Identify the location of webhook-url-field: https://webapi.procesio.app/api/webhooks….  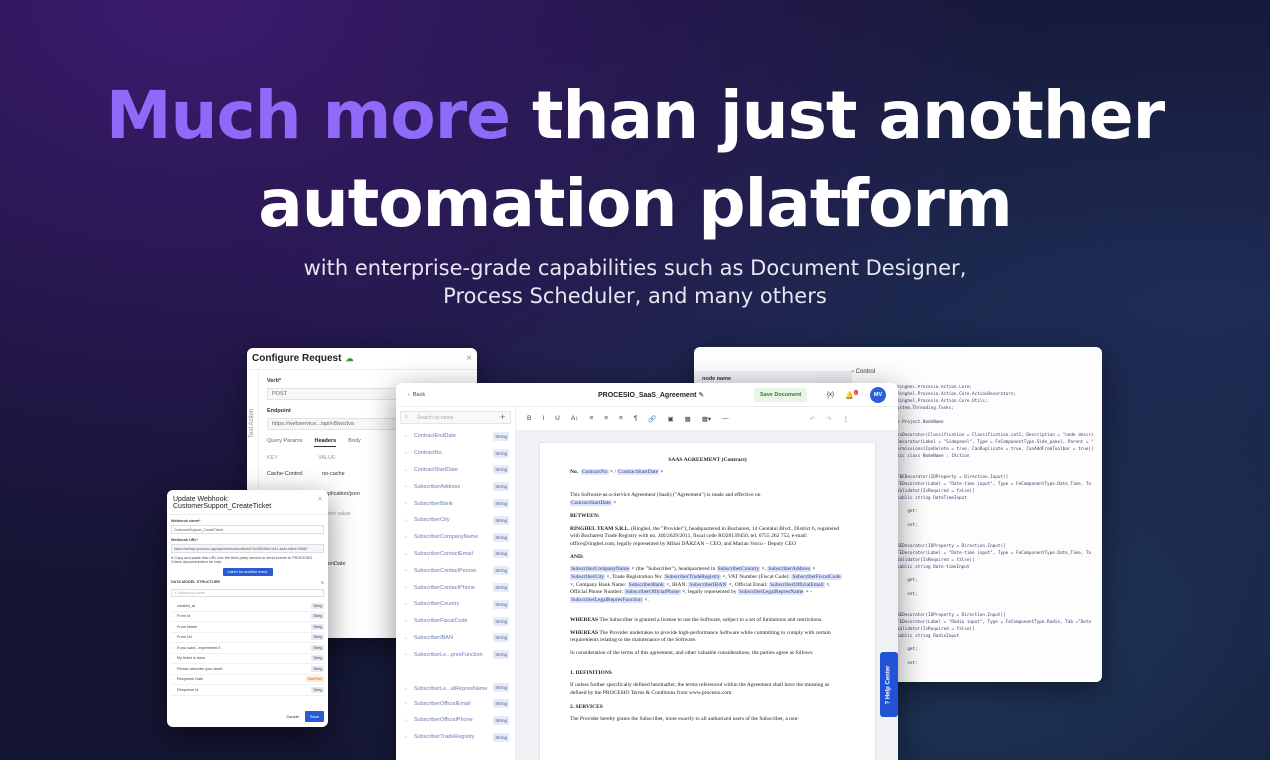
(247, 548).